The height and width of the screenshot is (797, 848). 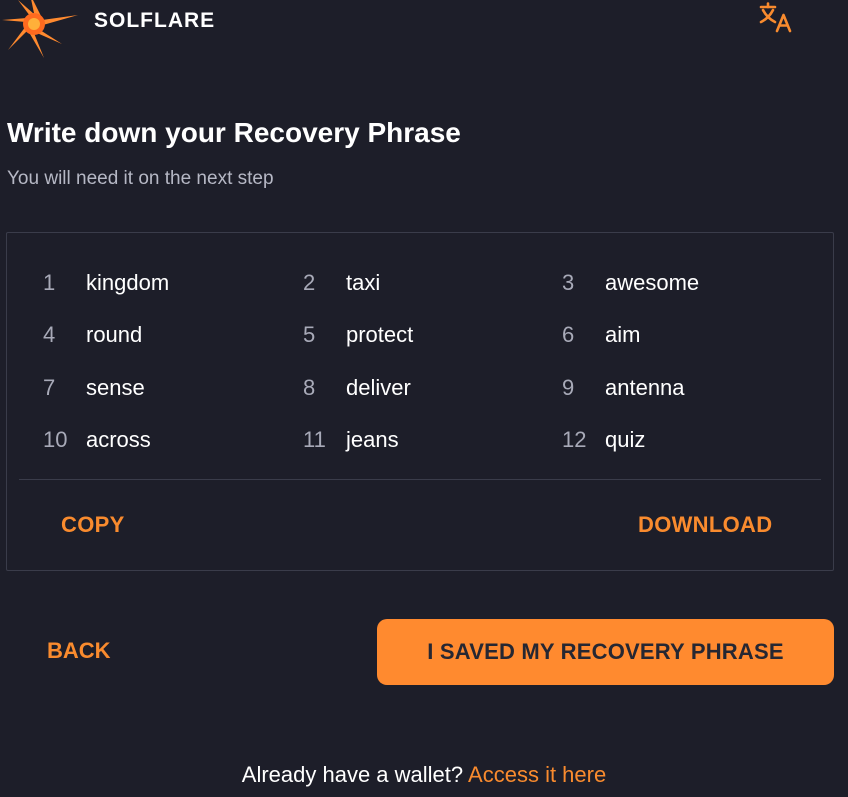 I want to click on recovery-word-item: 11 jeans, so click(x=413, y=440).